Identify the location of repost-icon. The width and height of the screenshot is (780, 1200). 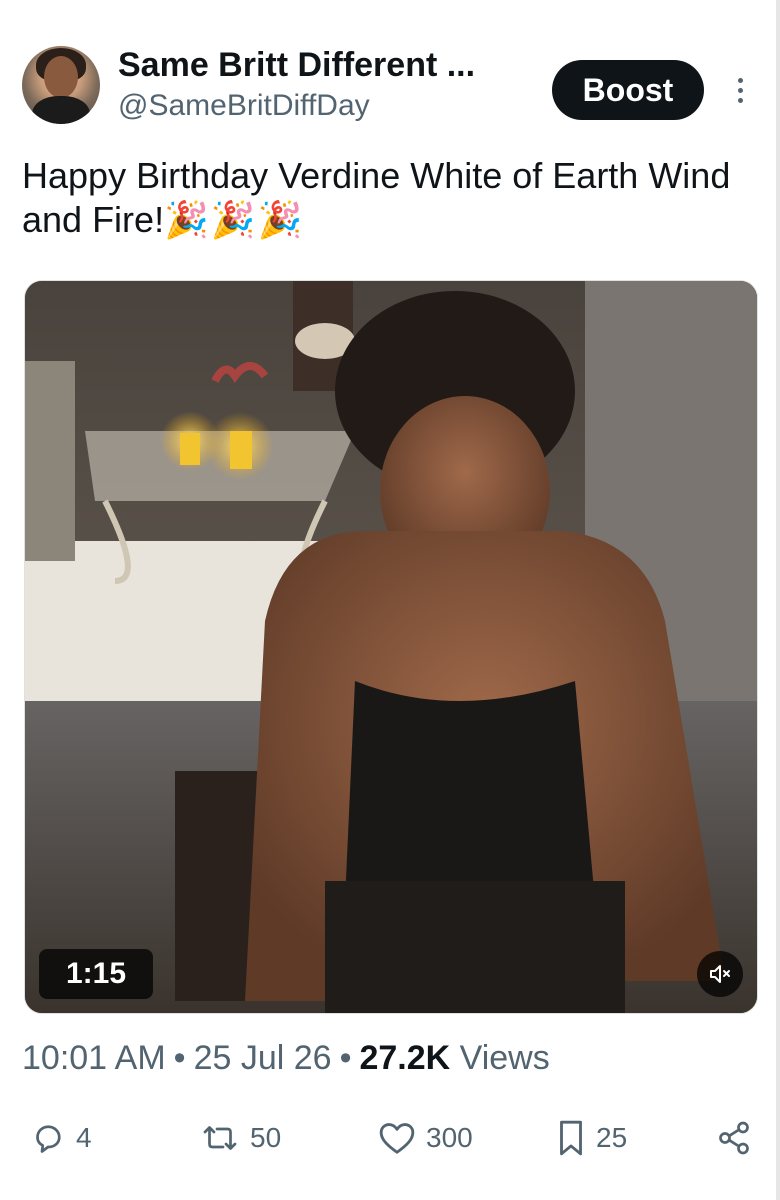
(220, 1138).